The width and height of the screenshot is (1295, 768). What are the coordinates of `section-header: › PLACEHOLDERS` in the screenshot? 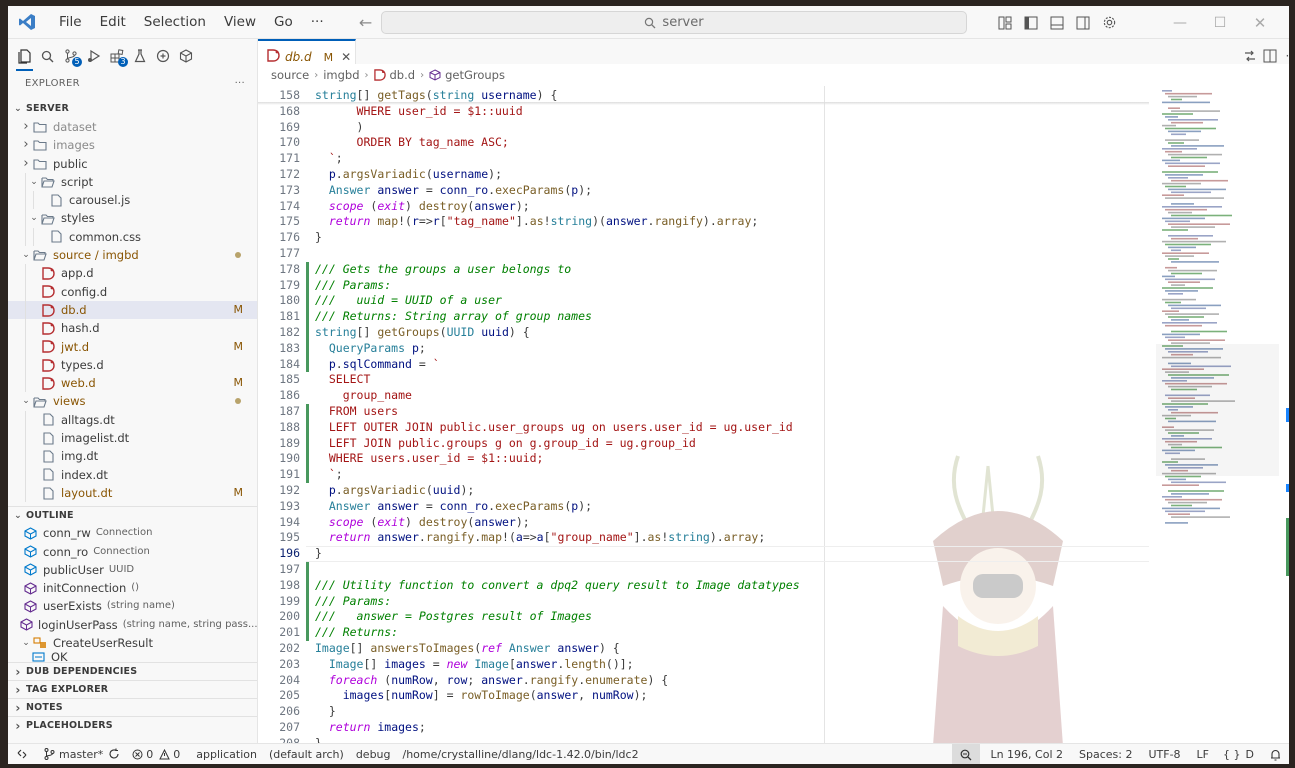 It's located at (132, 725).